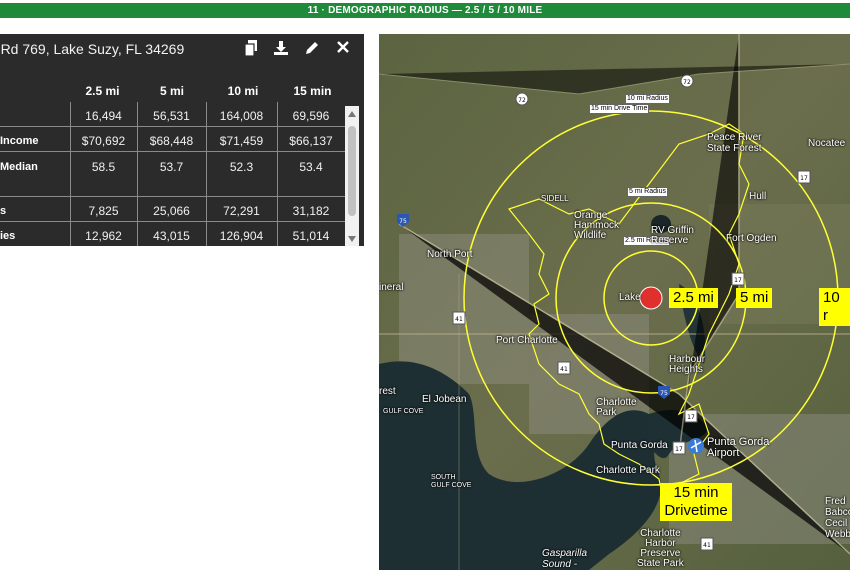  What do you see at coordinates (241, 141) in the screenshot?
I see `table-cell: $71,459` at bounding box center [241, 141].